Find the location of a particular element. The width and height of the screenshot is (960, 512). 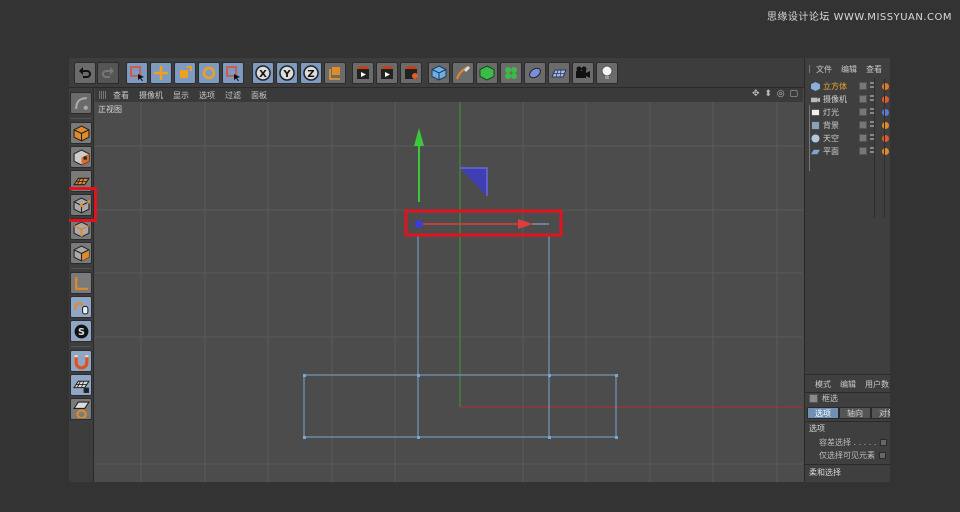

polygons-mode-icon is located at coordinates (81, 253).